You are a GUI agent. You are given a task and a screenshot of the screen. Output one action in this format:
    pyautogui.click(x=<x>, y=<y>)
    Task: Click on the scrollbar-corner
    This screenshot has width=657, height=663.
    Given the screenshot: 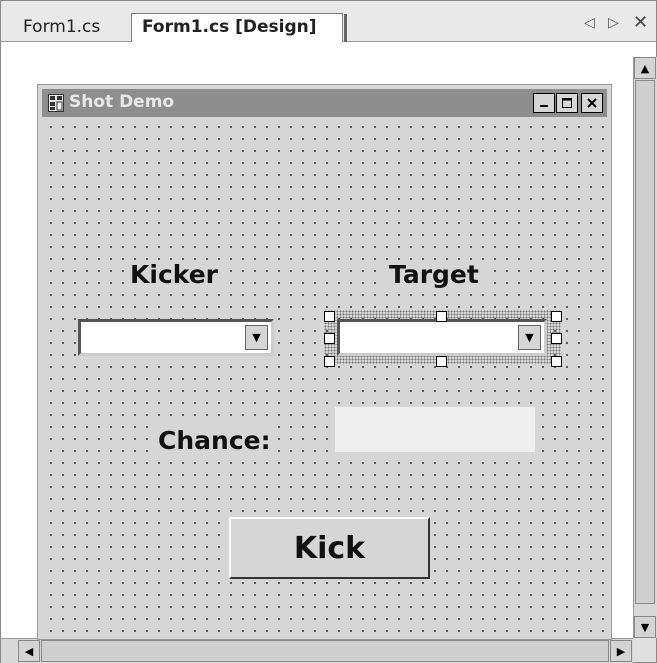 What is the action you would take?
    pyautogui.click(x=644, y=650)
    